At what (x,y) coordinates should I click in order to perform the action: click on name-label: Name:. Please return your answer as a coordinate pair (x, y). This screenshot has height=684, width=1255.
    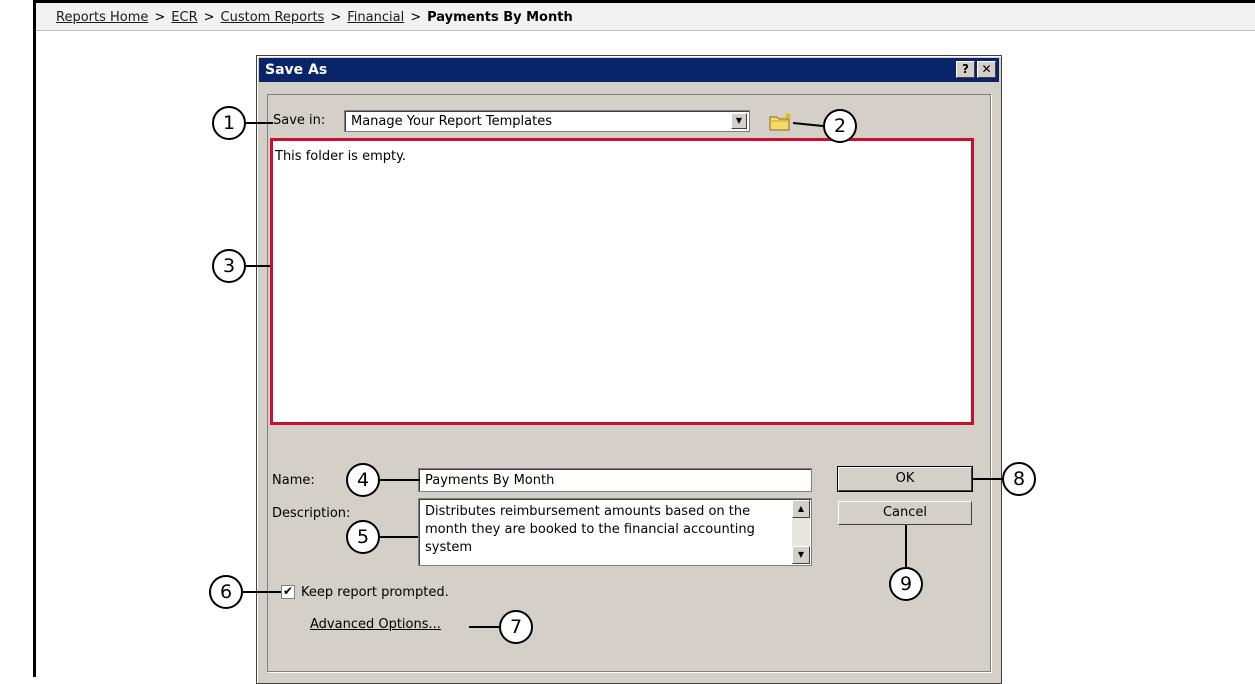
    Looking at the image, I should click on (293, 480).